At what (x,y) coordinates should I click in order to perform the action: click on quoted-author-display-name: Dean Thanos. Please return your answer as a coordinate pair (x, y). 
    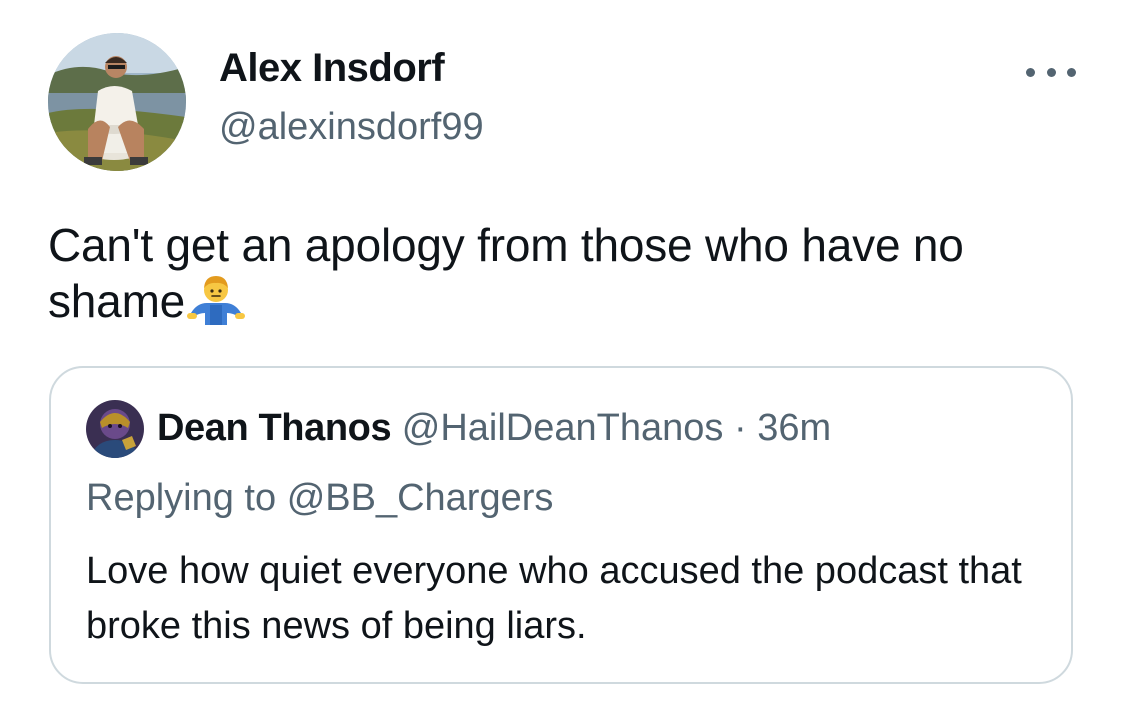
    Looking at the image, I should click on (274, 428).